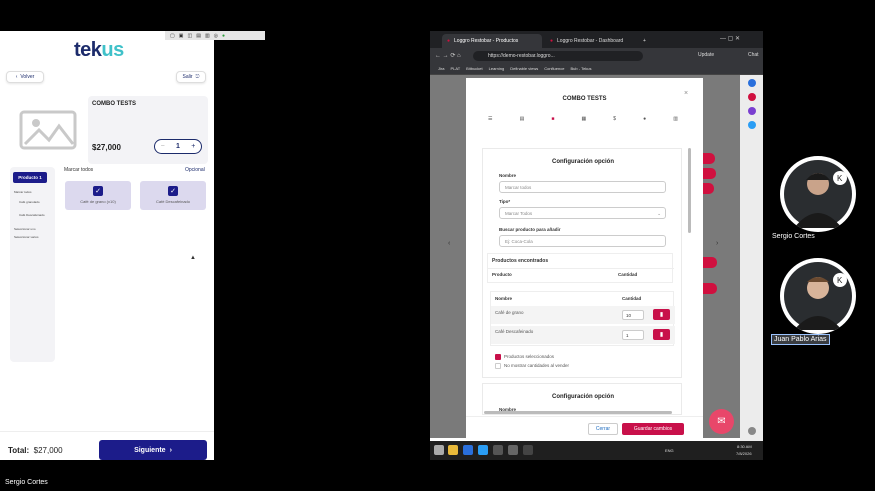  What do you see at coordinates (644, 41) in the screenshot?
I see `new-tab-button: +` at bounding box center [644, 41].